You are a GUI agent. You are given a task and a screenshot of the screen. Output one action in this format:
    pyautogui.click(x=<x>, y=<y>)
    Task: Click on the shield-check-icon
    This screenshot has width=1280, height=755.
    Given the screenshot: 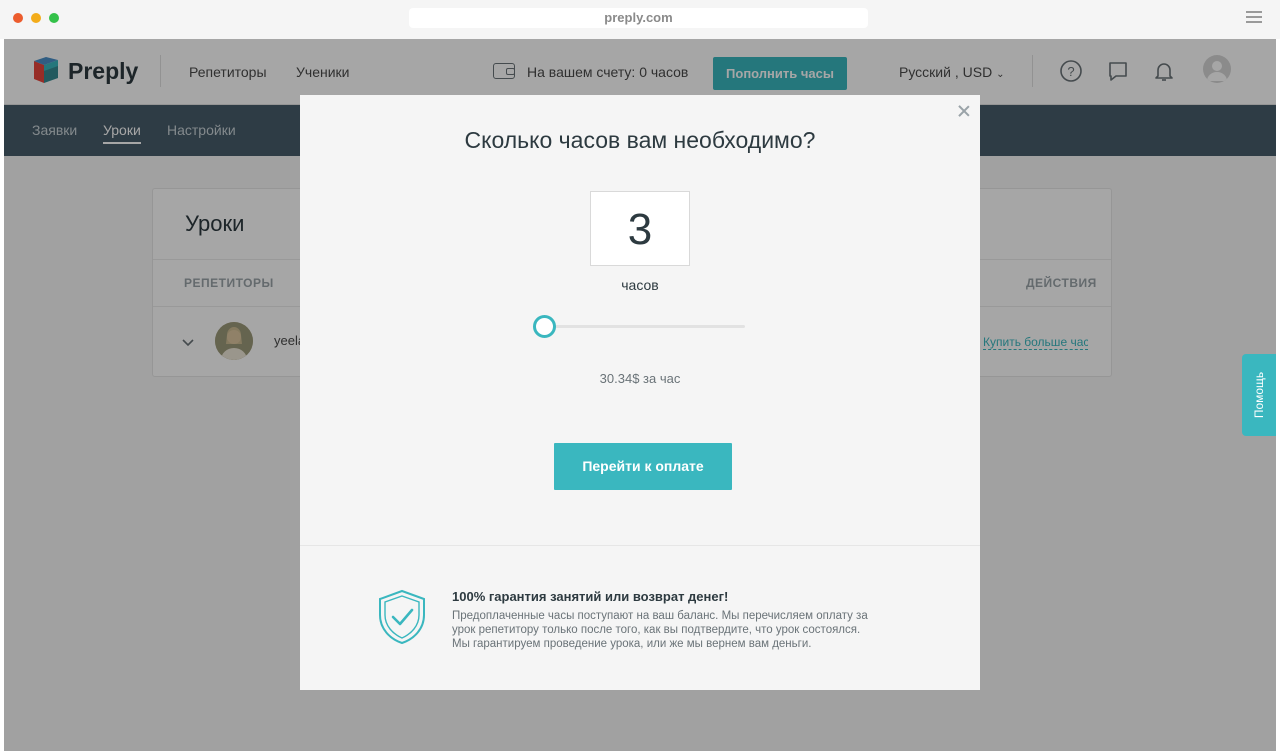 What is the action you would take?
    pyautogui.click(x=402, y=617)
    